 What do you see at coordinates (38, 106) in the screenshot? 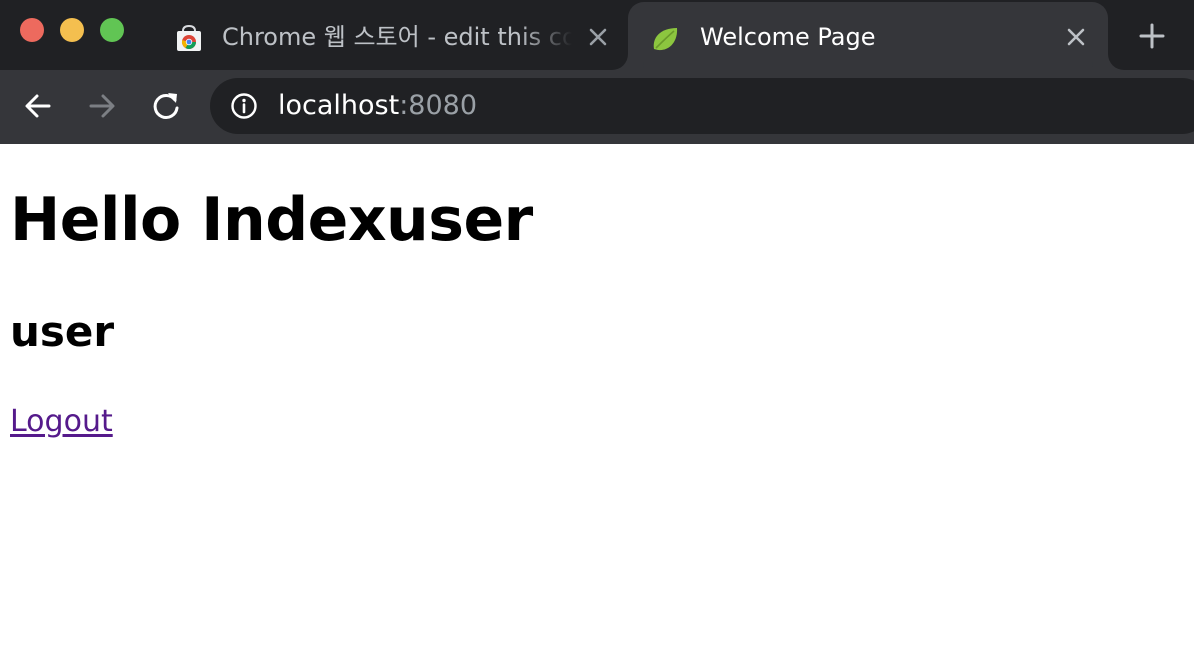
I see `back-arrow-icon` at bounding box center [38, 106].